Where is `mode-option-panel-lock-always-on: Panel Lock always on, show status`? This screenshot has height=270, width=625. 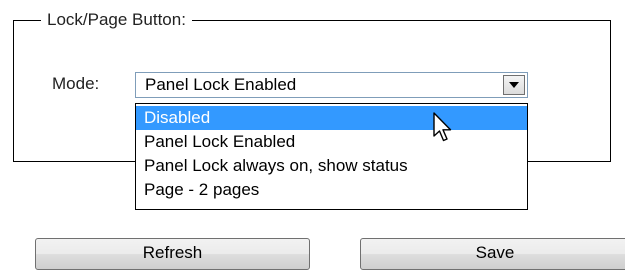
mode-option-panel-lock-always-on: Panel Lock always on, show status is located at coordinates (331, 166).